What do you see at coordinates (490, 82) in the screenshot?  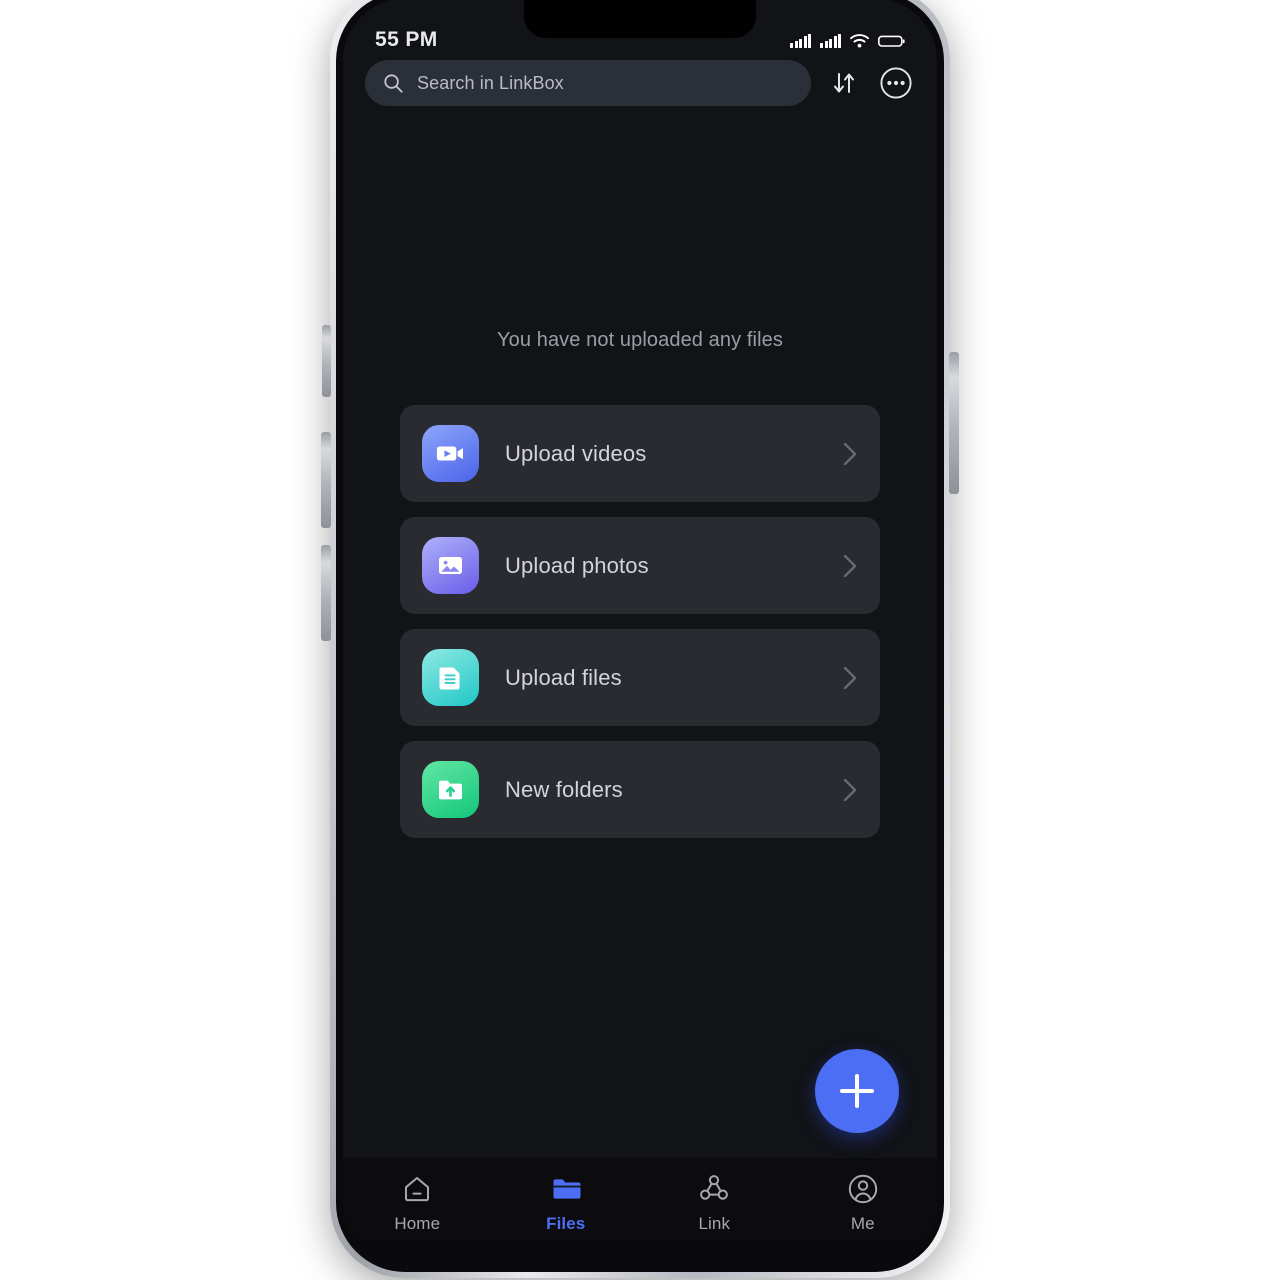 I see `search-placeholder: Search in LinkBox` at bounding box center [490, 82].